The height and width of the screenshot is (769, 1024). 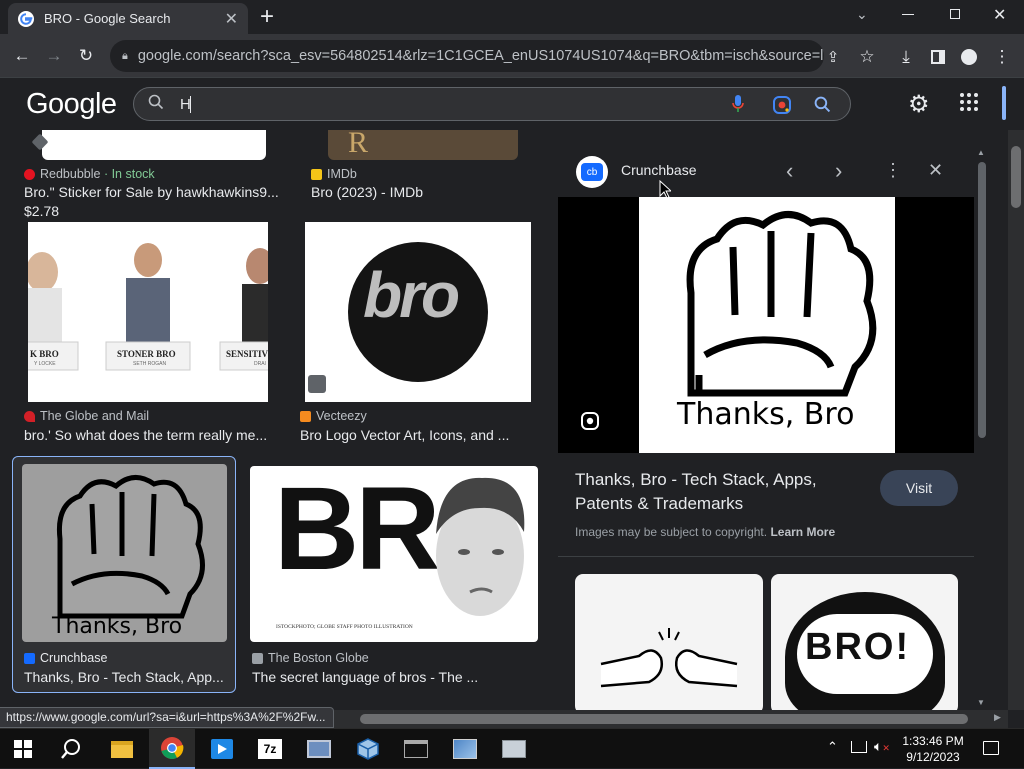 I want to click on clock-date: 9/12/2023, so click(x=933, y=757).